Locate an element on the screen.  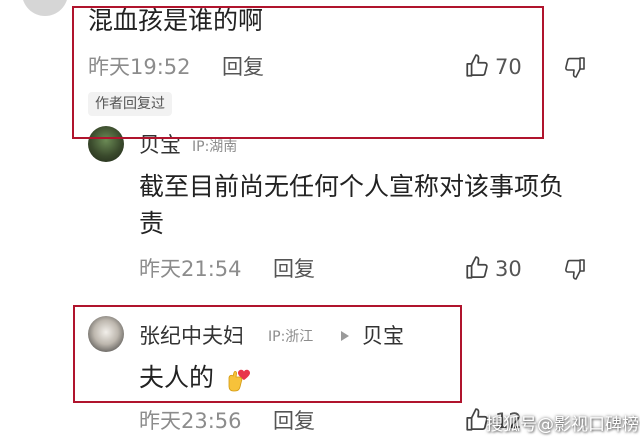
heart-hand-emoji is located at coordinates (237, 378).